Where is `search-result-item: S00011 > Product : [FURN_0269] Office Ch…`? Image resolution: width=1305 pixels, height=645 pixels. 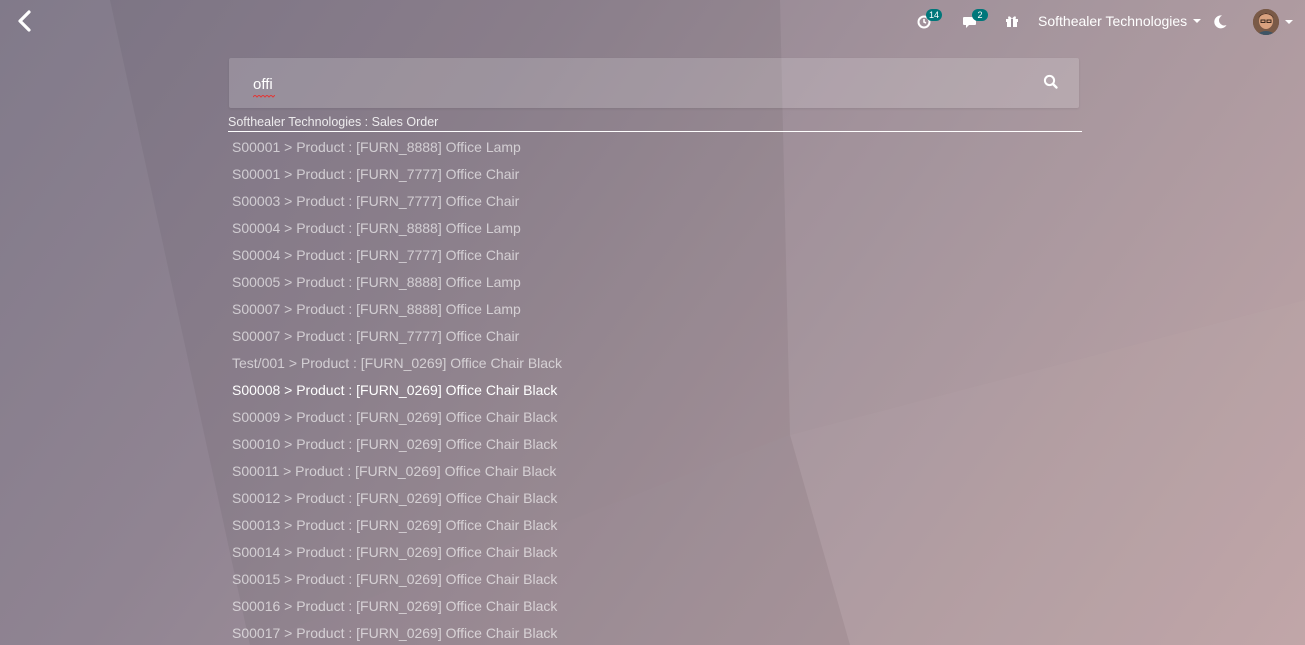
search-result-item: S00011 > Product : [FURN_0269] Office Ch… is located at coordinates (657, 471).